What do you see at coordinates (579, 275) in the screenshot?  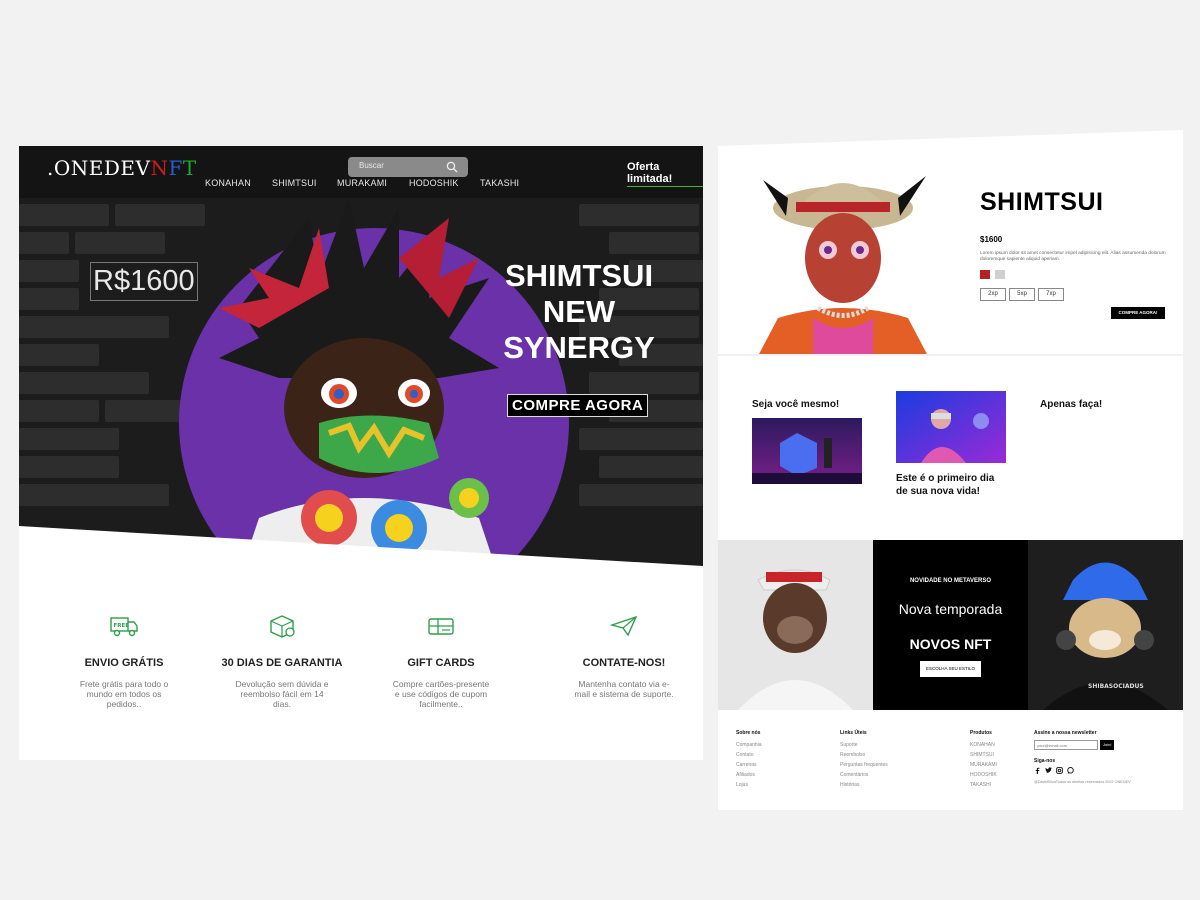 I see `hero-title-line-1: SHIMTSUI` at bounding box center [579, 275].